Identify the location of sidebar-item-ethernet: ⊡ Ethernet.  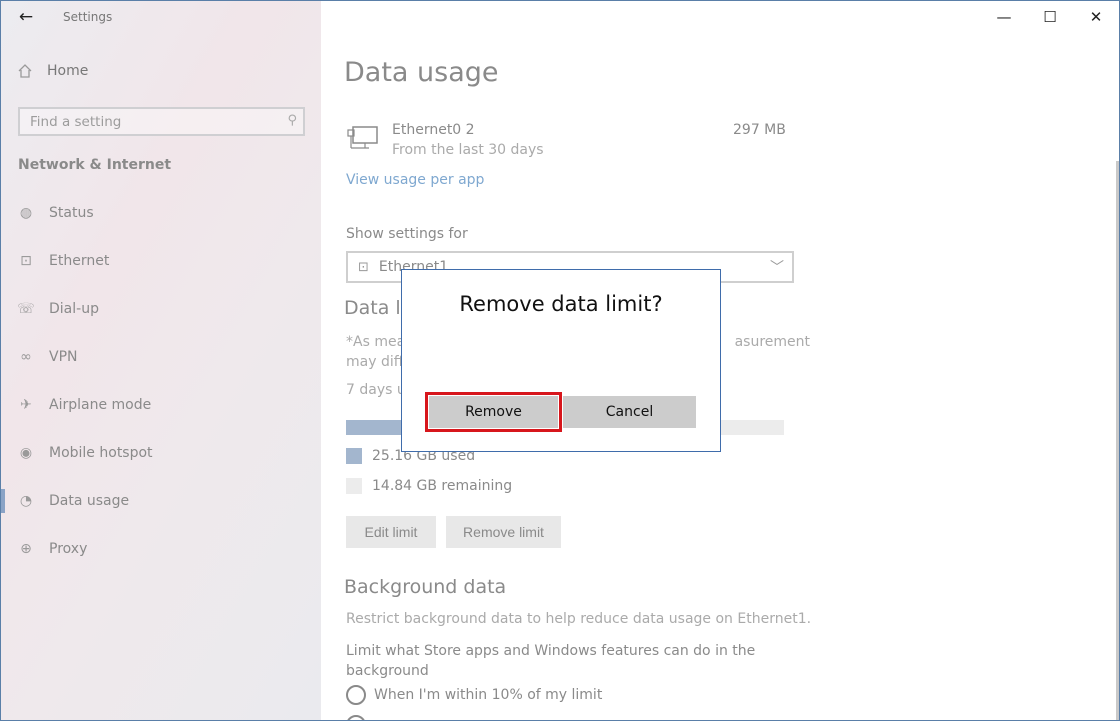
(161, 261).